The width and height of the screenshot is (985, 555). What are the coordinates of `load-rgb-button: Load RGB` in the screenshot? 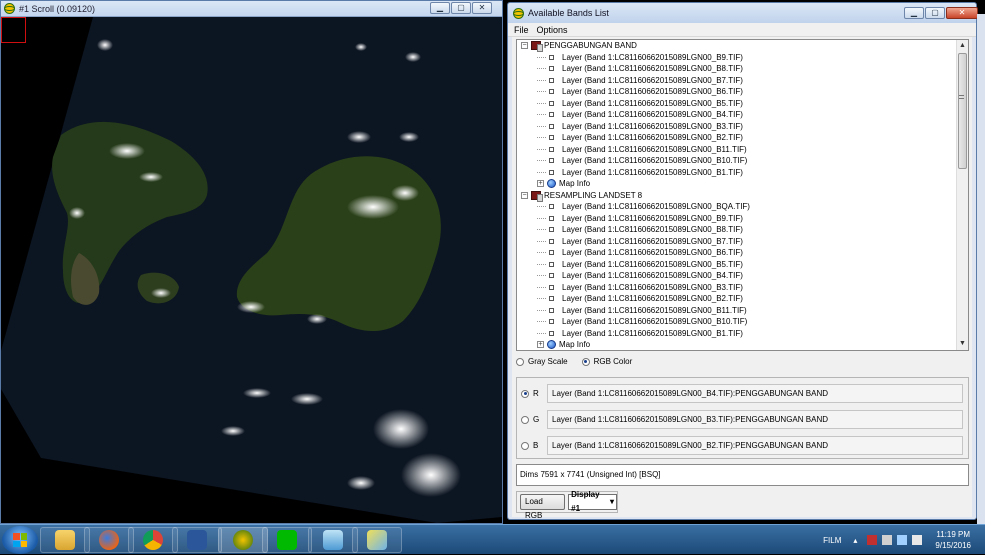 It's located at (543, 507).